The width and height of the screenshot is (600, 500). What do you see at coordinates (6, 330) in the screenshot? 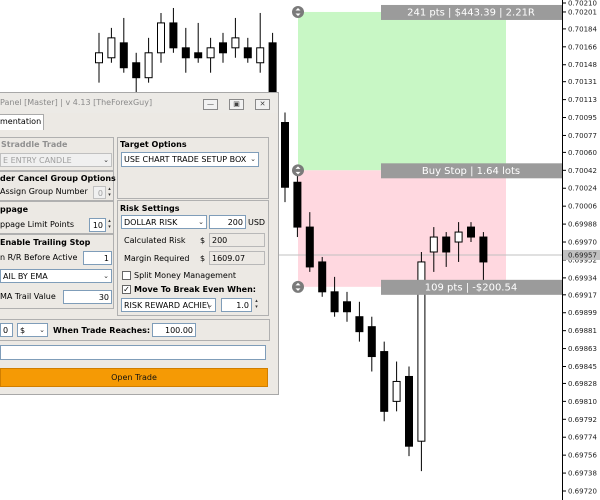
I see `bottom-number-field: 0` at bounding box center [6, 330].